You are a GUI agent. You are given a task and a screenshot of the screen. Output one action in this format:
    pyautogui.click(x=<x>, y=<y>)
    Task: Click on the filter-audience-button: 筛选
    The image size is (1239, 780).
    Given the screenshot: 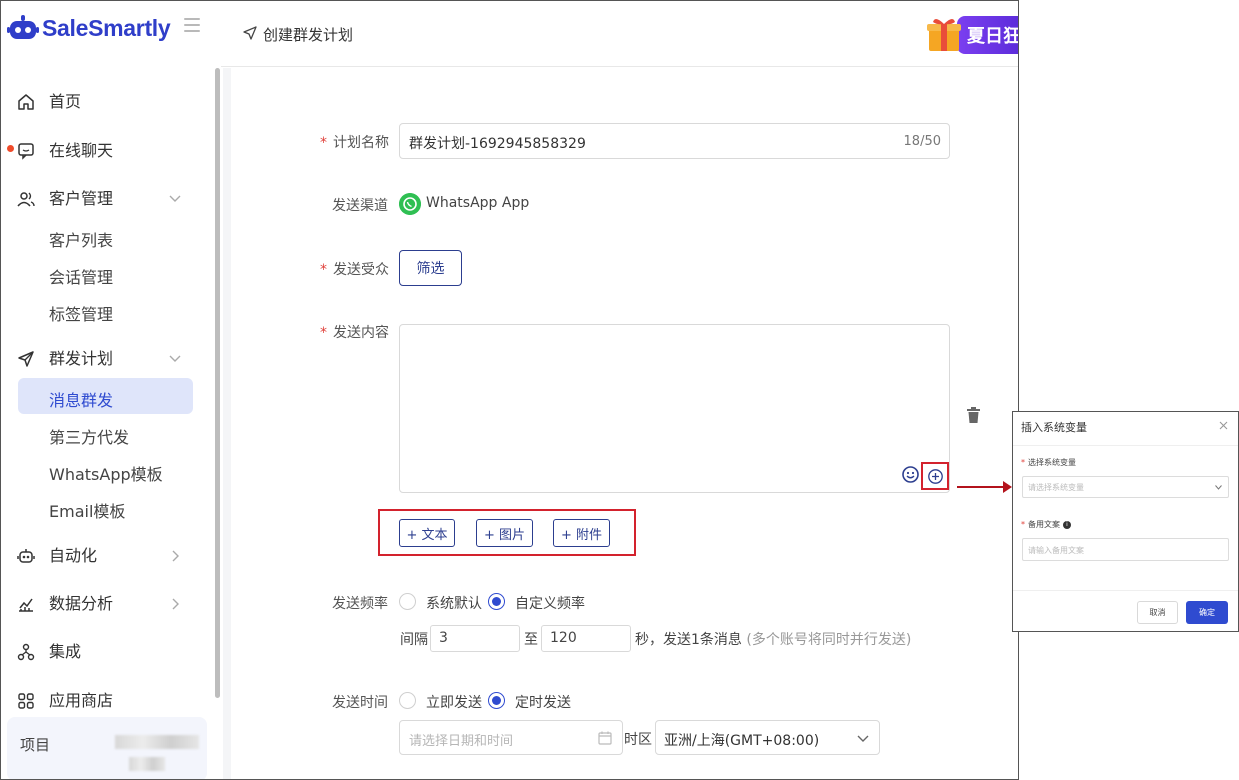 What is the action you would take?
    pyautogui.click(x=430, y=268)
    